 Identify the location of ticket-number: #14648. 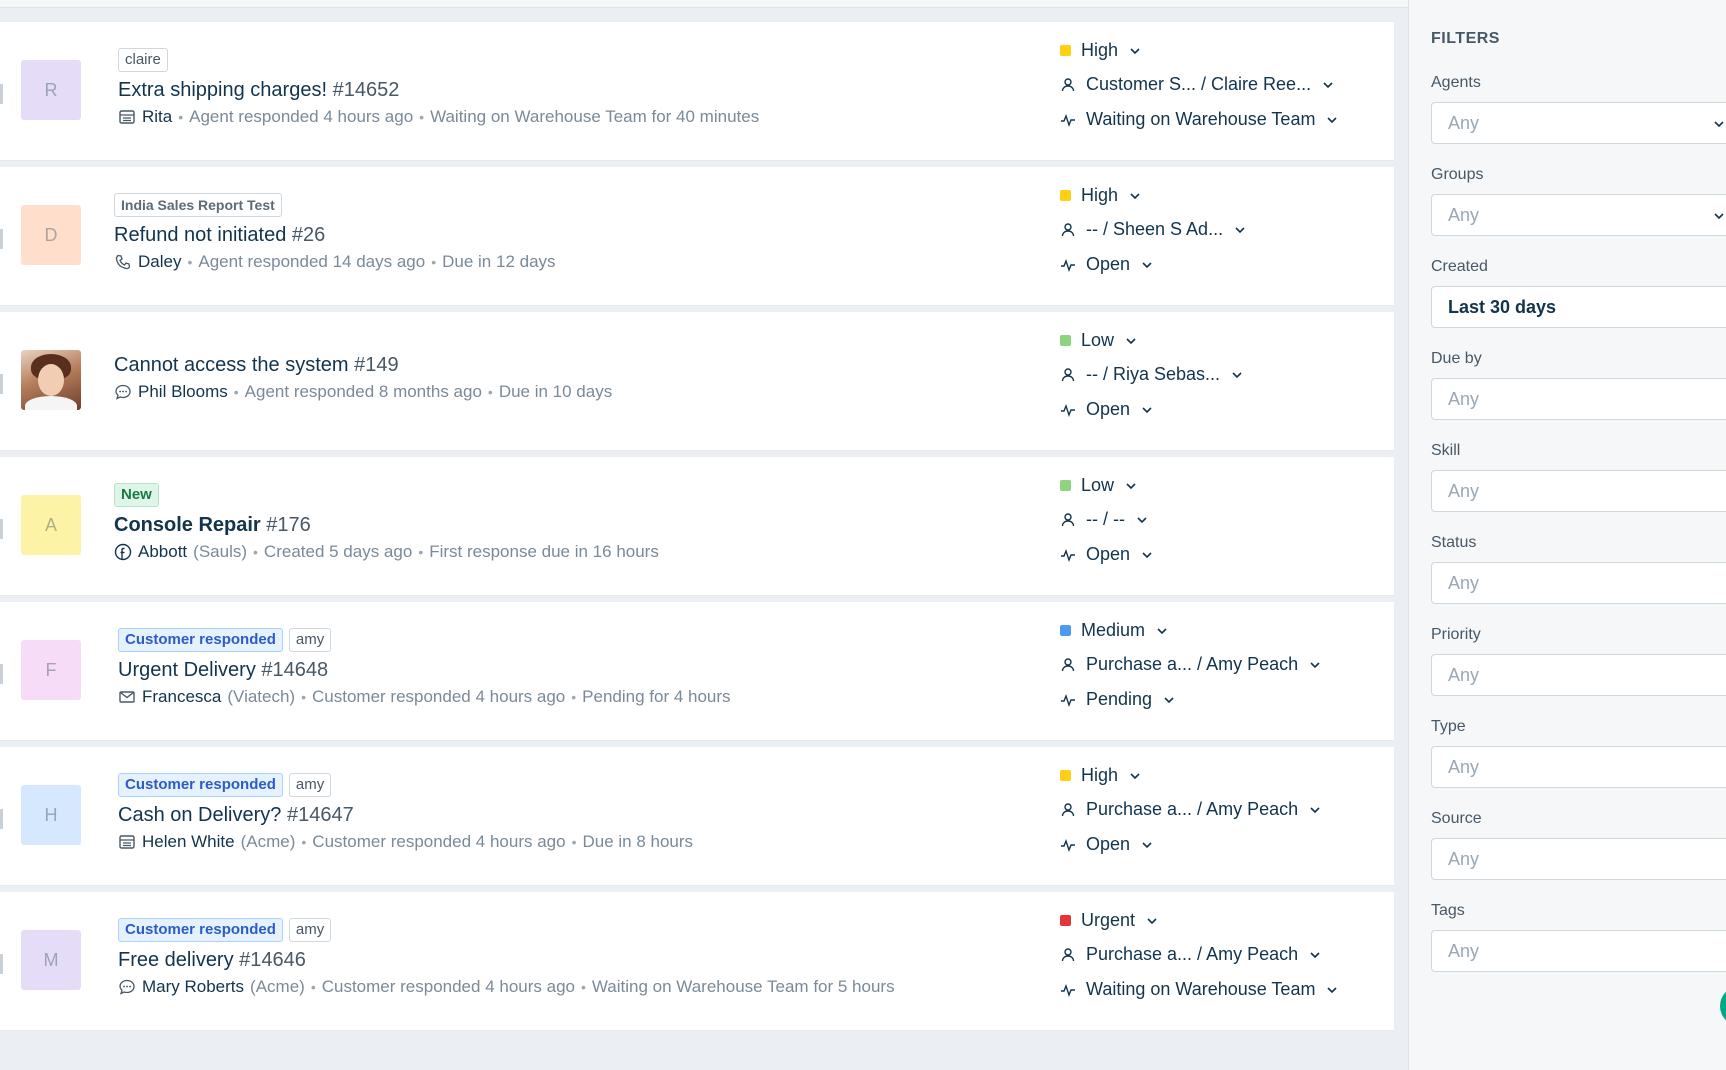
(295, 670).